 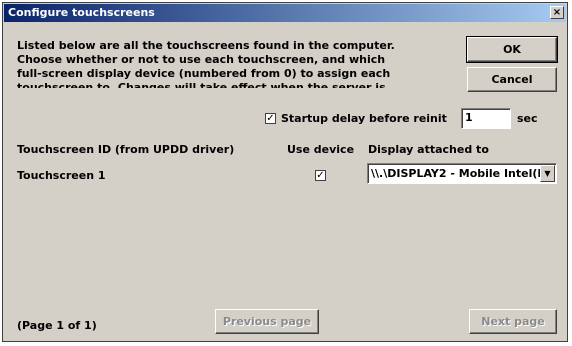 I want to click on previous-page-label: Previous page, so click(x=267, y=321).